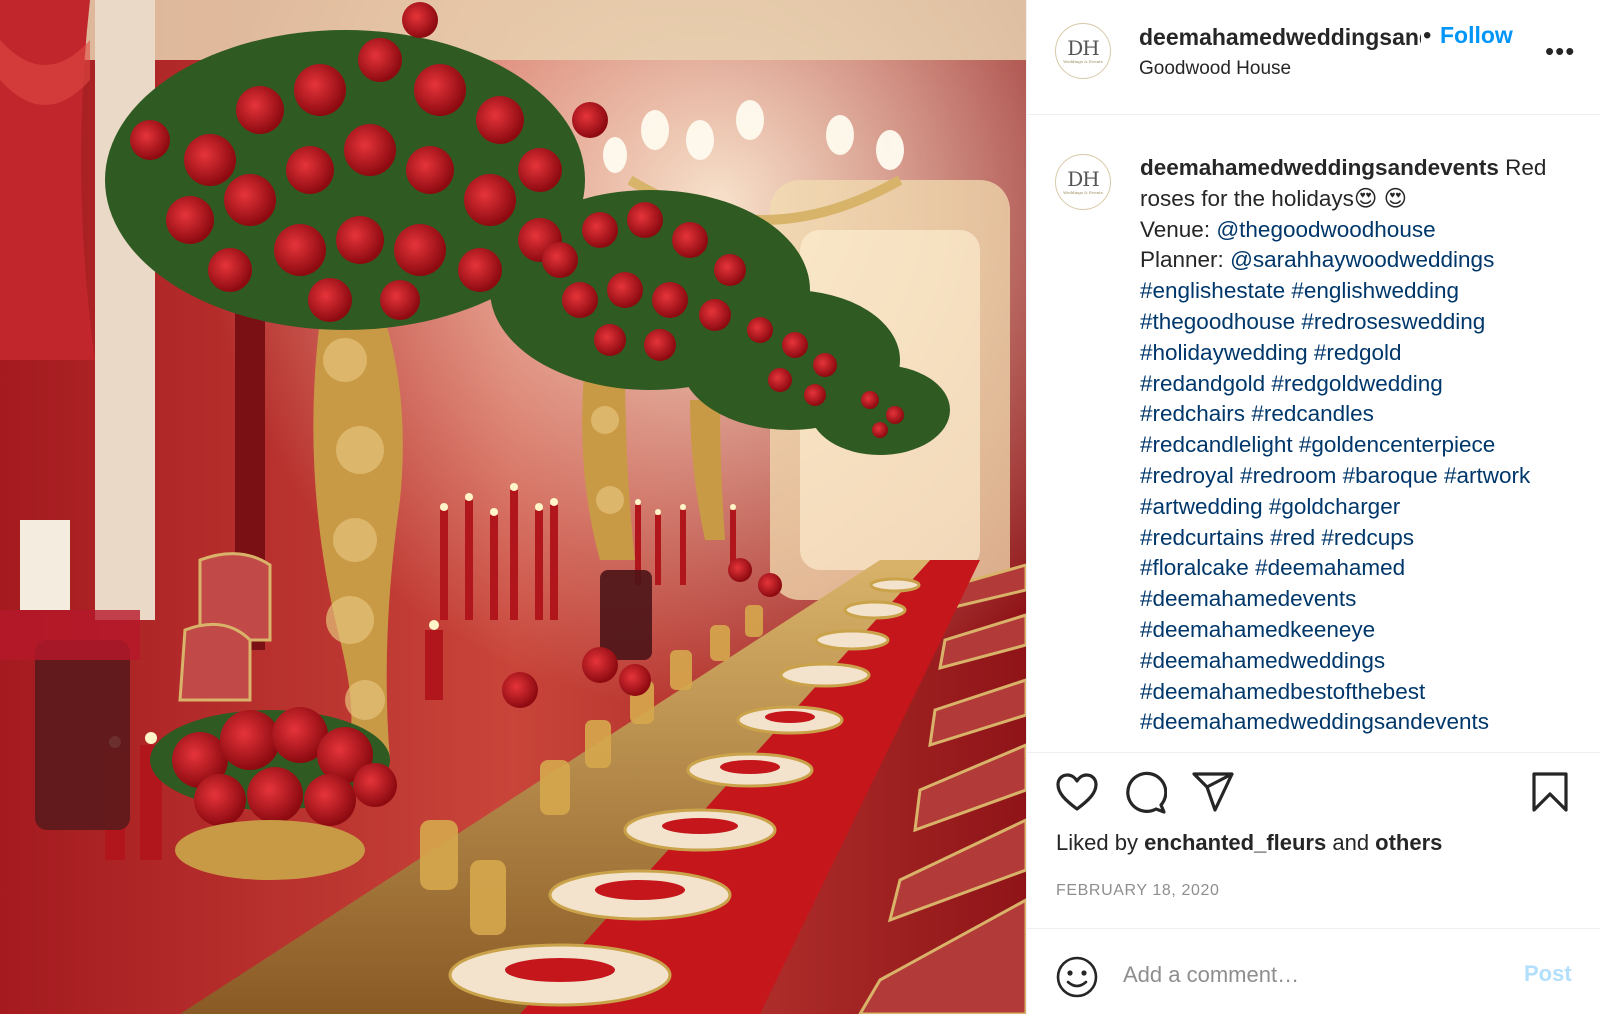 This screenshot has width=1600, height=1014. What do you see at coordinates (1202, 383) in the screenshot?
I see `hashtag-link: #redandgold` at bounding box center [1202, 383].